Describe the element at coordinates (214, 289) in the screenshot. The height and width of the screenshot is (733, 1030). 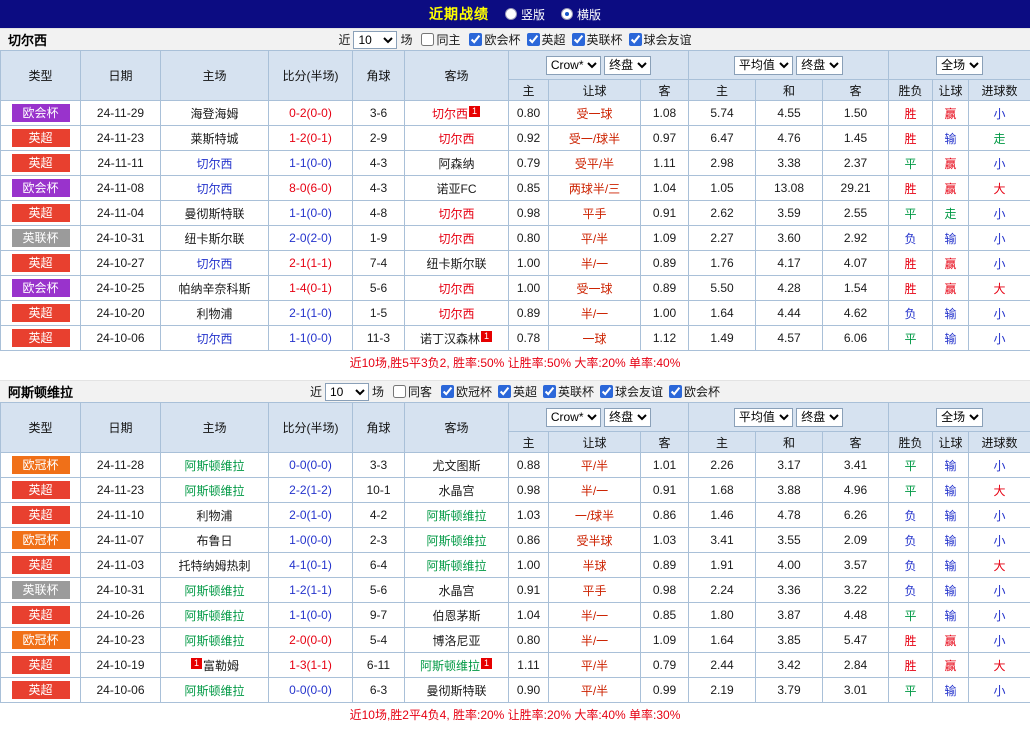
I see `home-team-link: 帕纳辛奈科斯` at that location.